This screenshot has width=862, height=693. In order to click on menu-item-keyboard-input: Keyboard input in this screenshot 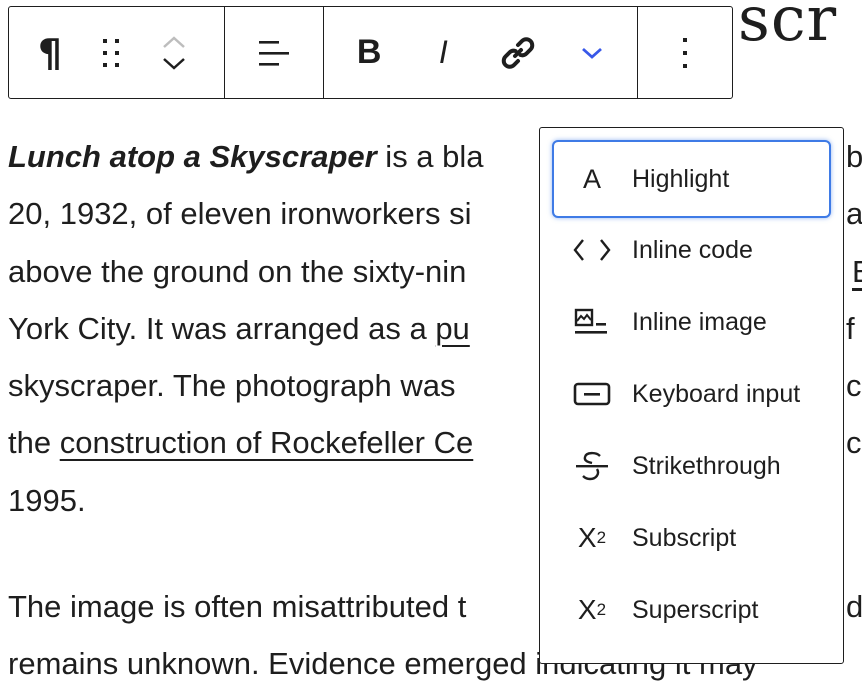, I will do `click(691, 394)`.